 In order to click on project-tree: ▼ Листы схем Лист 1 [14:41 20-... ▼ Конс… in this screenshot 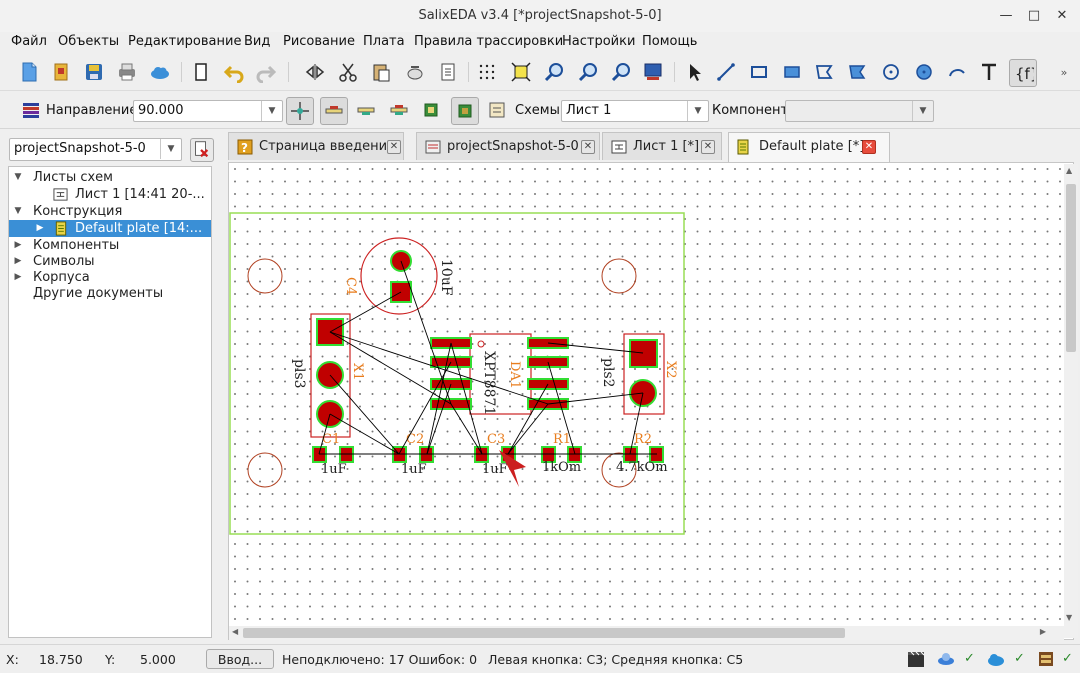, I will do `click(110, 402)`.